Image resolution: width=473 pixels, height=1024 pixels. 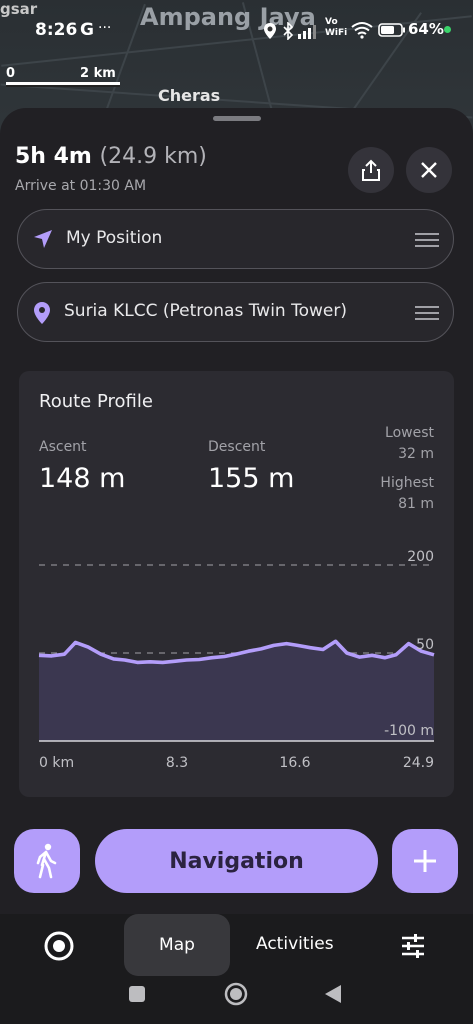 What do you see at coordinates (105, 28) in the screenshot?
I see `status-dots: ···` at bounding box center [105, 28].